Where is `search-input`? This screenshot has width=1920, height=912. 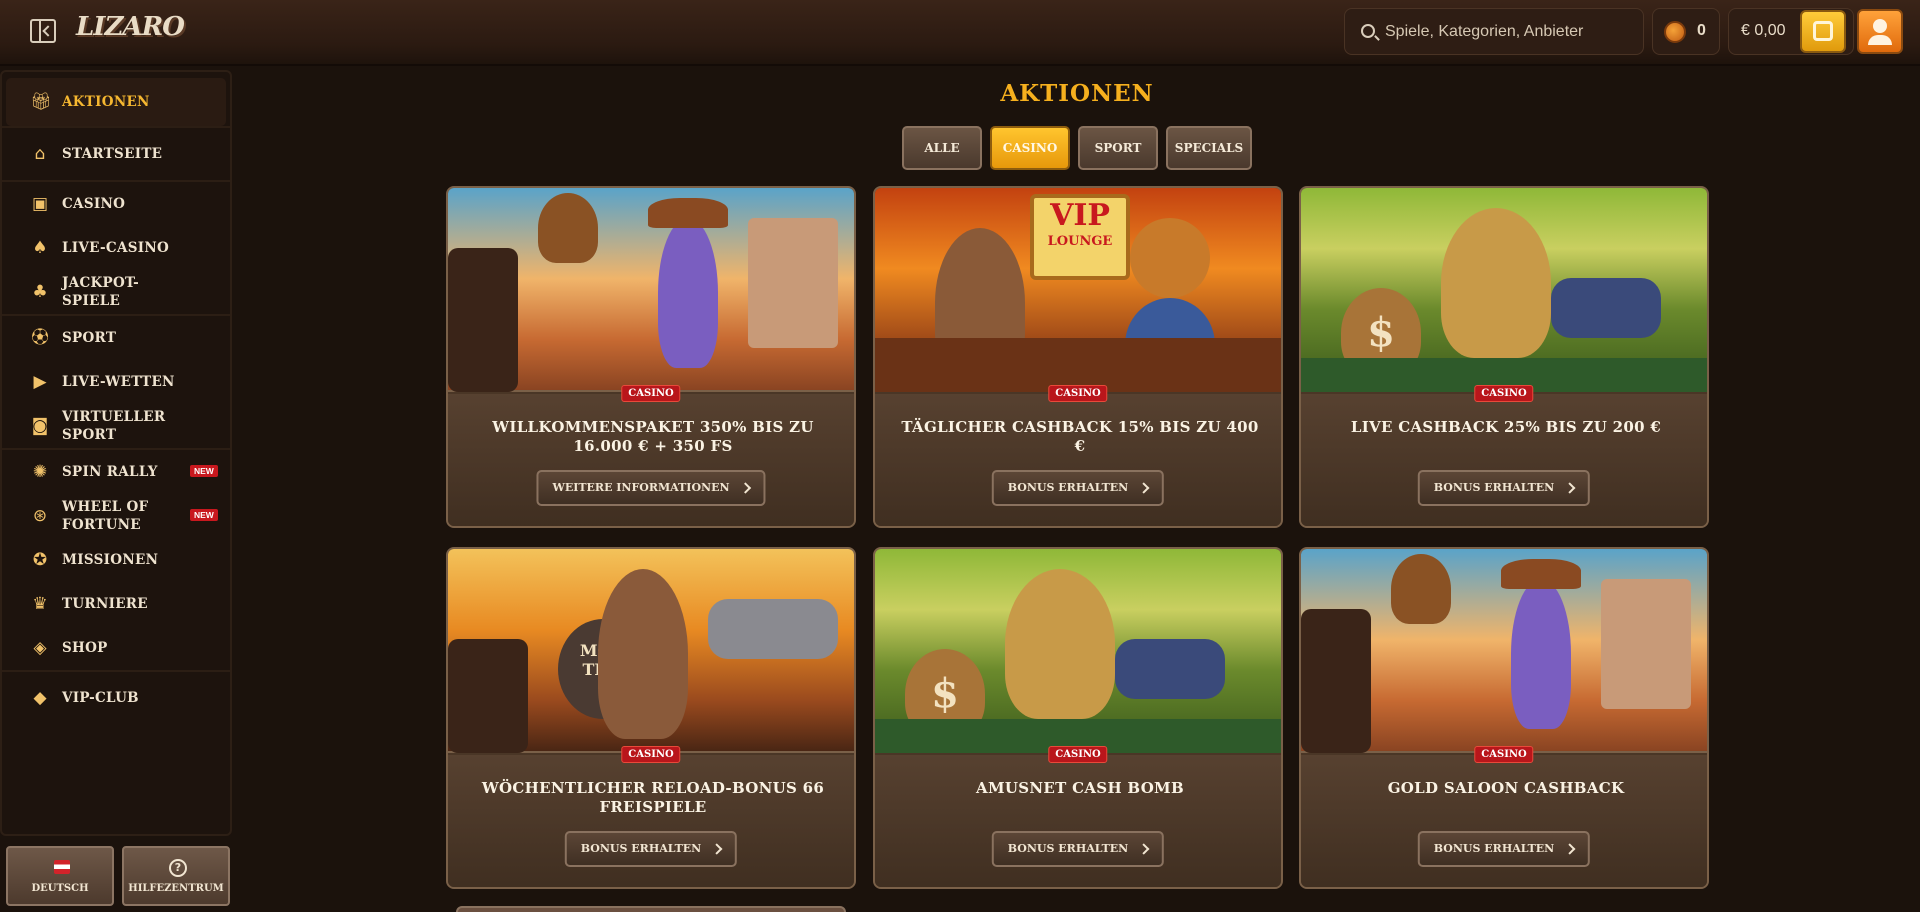
search-input is located at coordinates (1510, 31).